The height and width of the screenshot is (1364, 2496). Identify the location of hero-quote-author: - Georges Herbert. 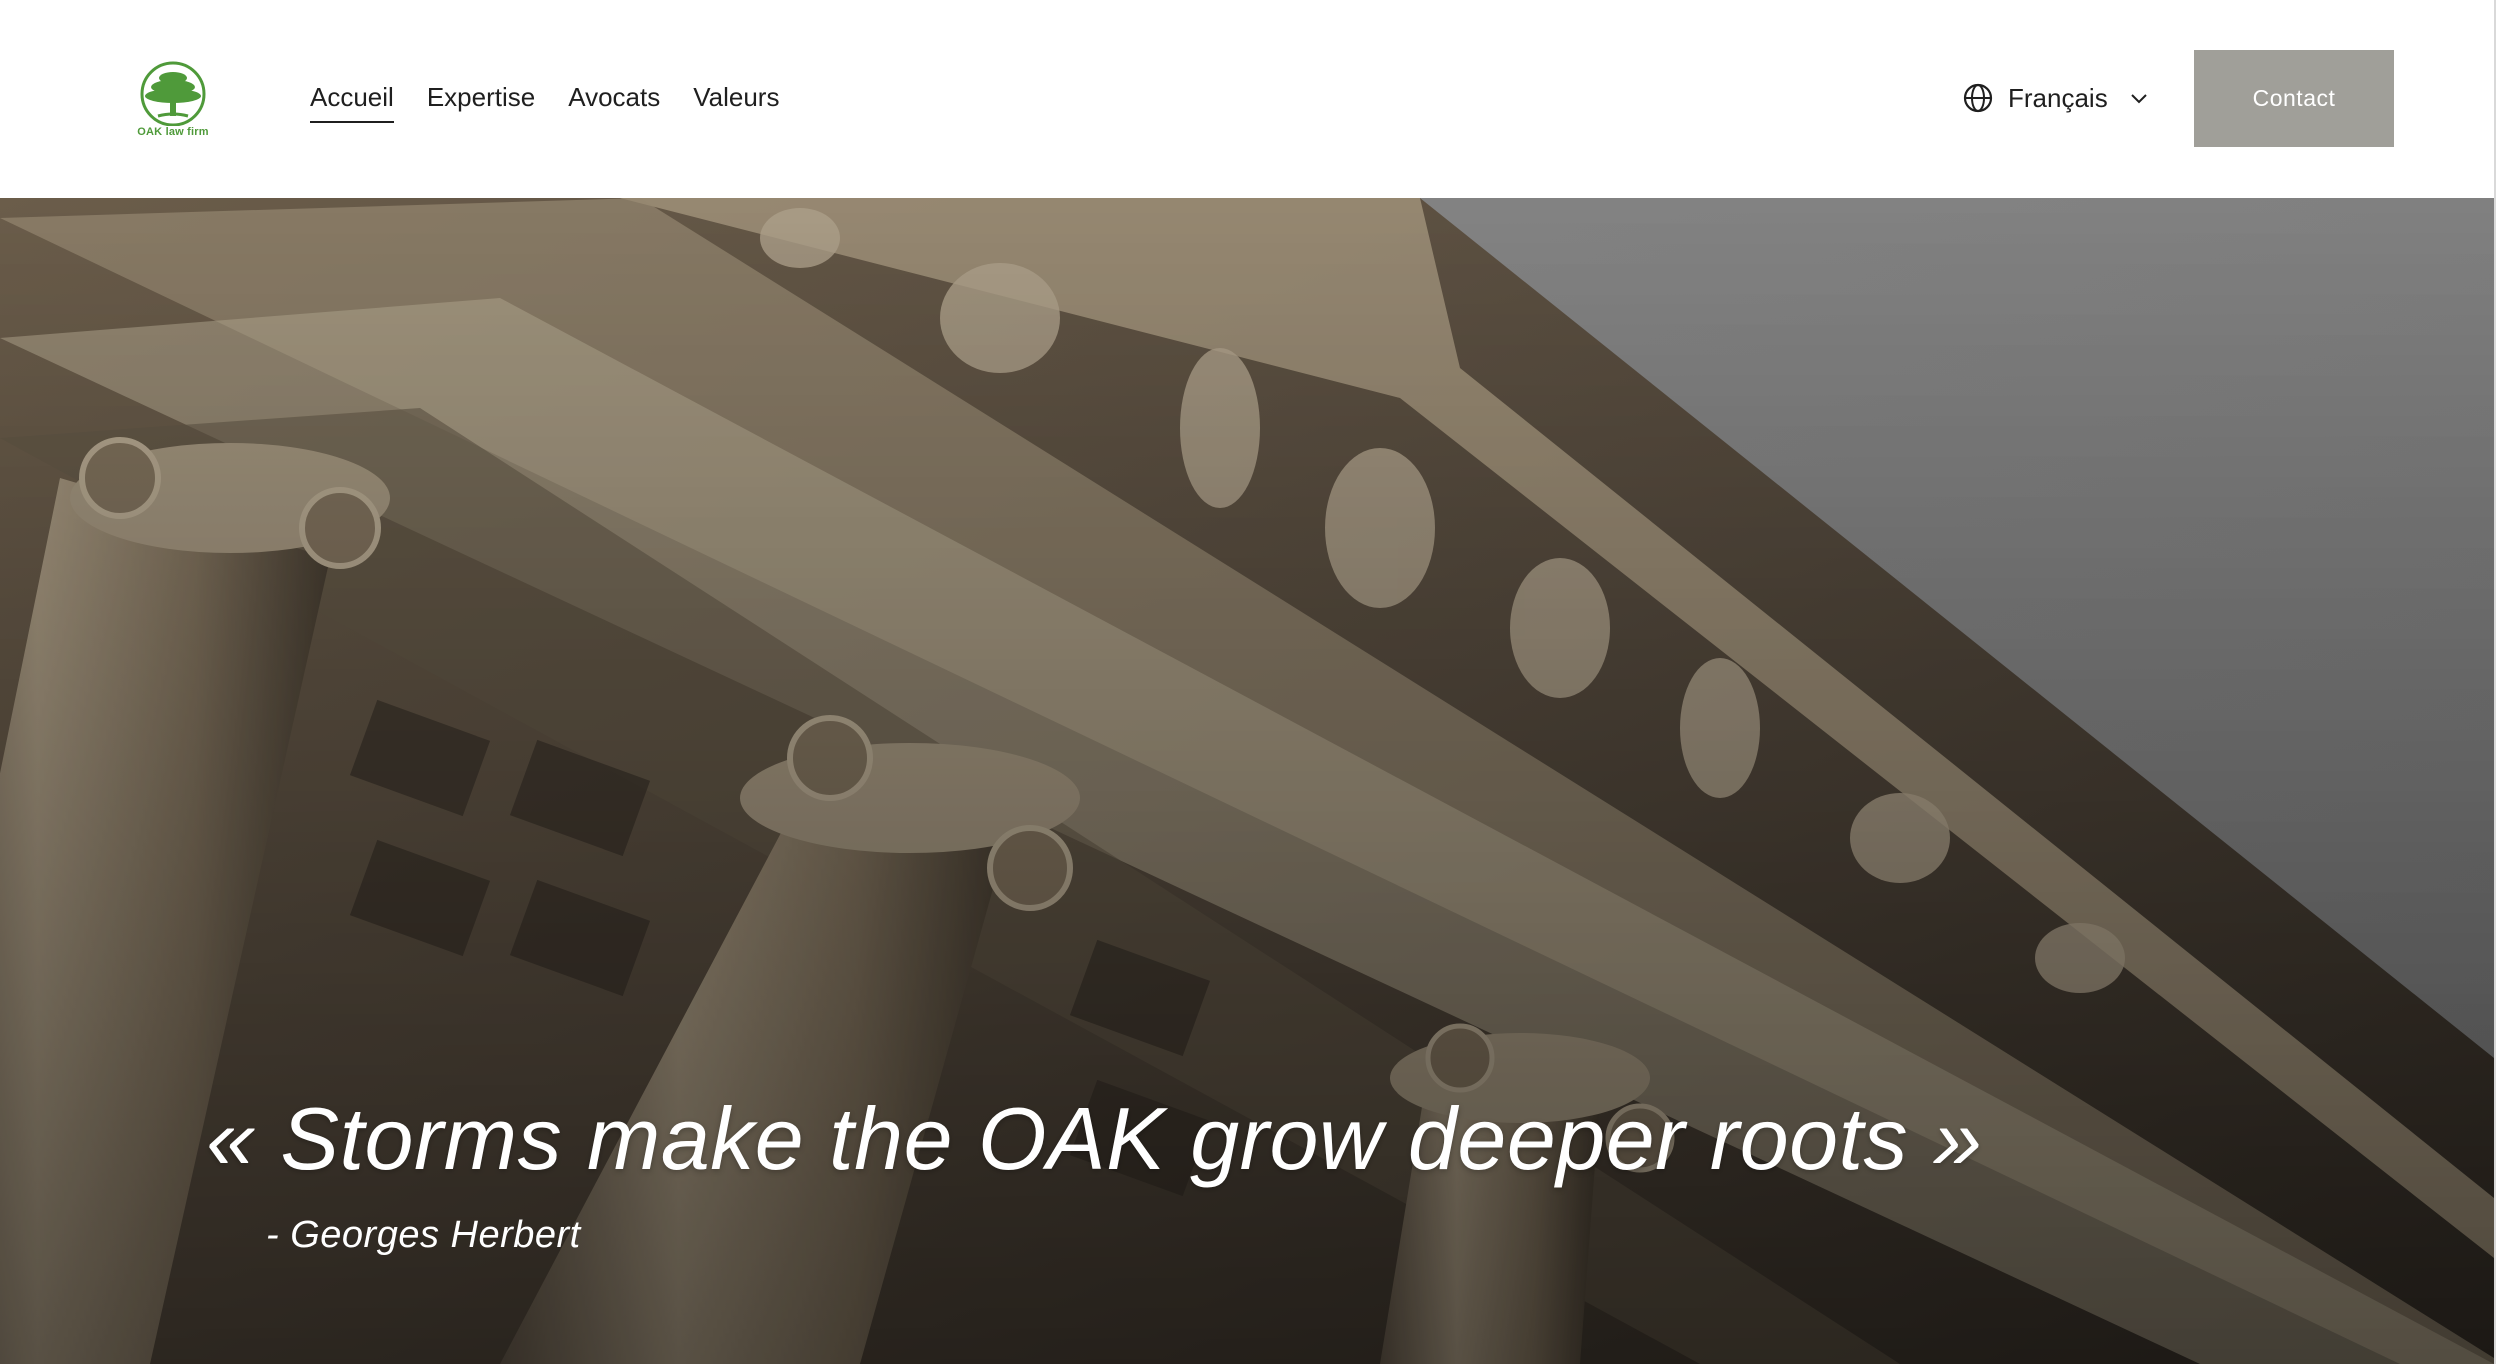
(423, 1235).